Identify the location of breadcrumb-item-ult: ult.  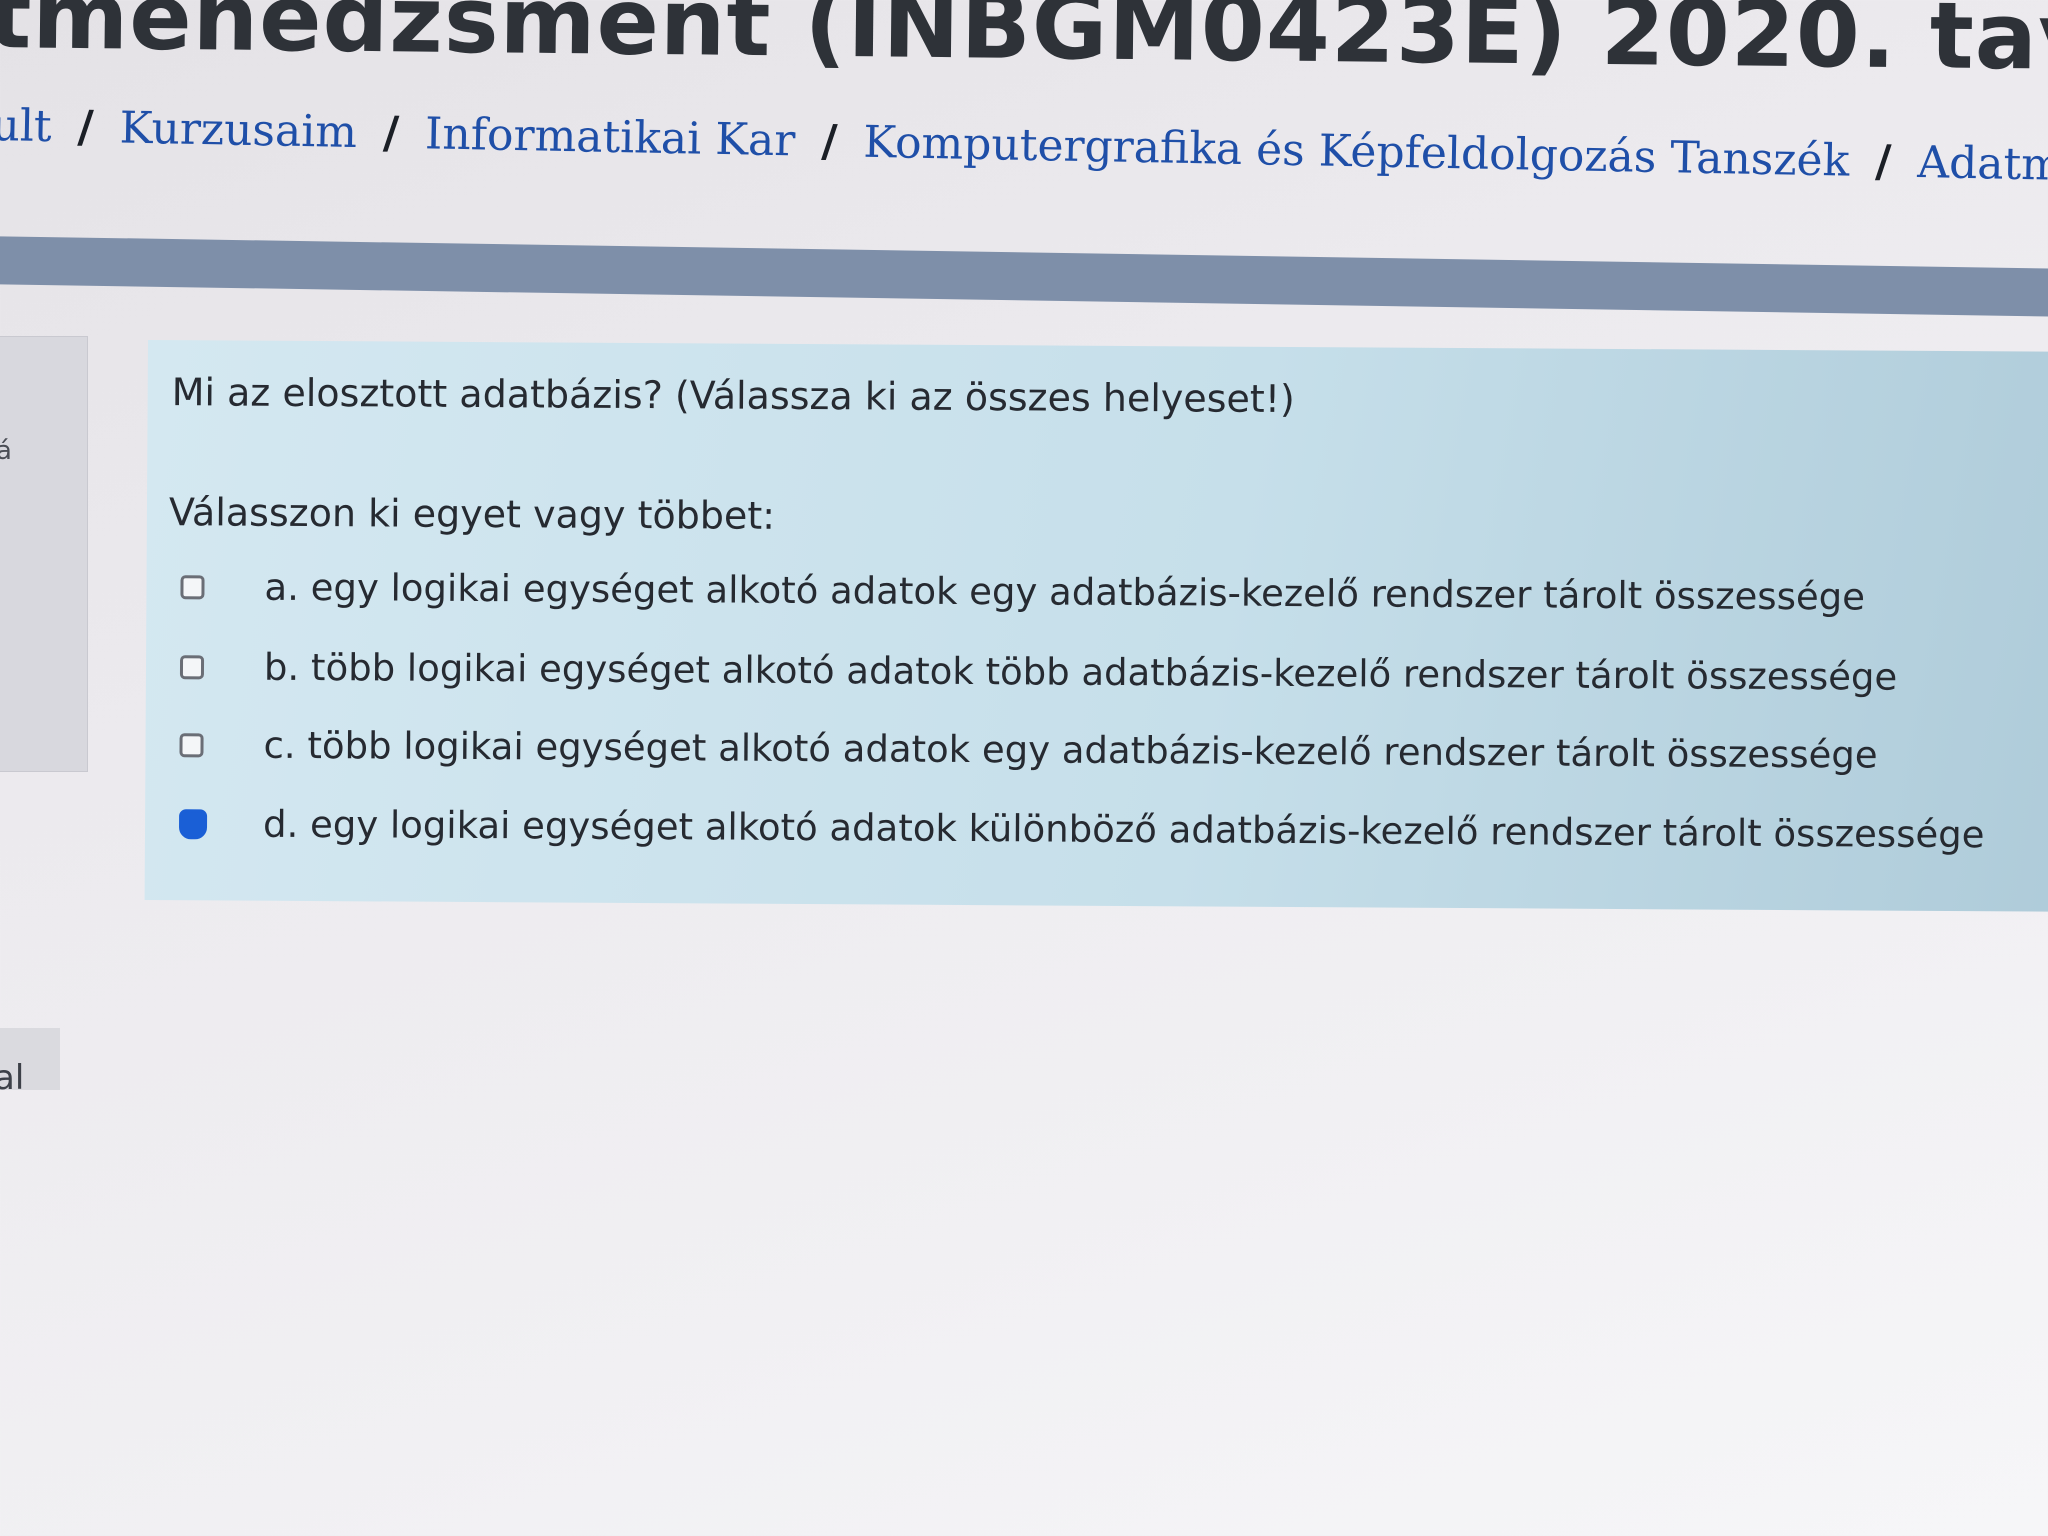
(26, 126).